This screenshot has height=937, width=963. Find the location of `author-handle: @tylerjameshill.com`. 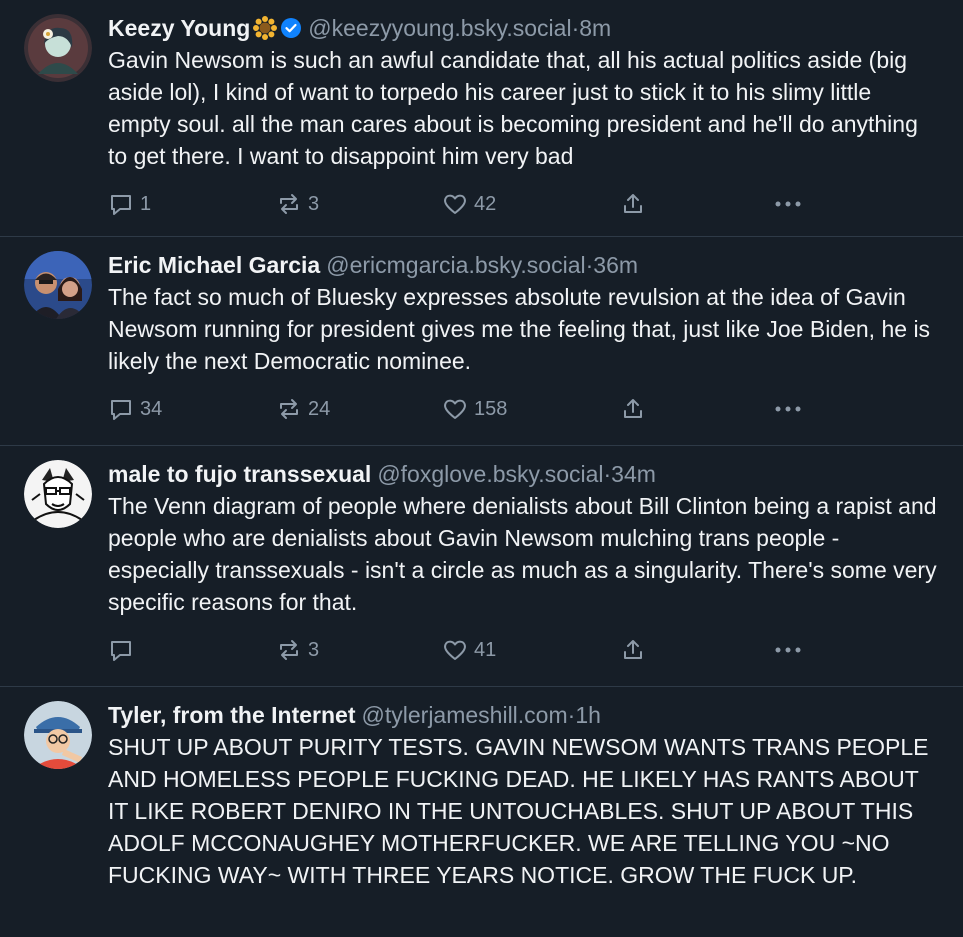

author-handle: @tylerjameshill.com is located at coordinates (465, 715).